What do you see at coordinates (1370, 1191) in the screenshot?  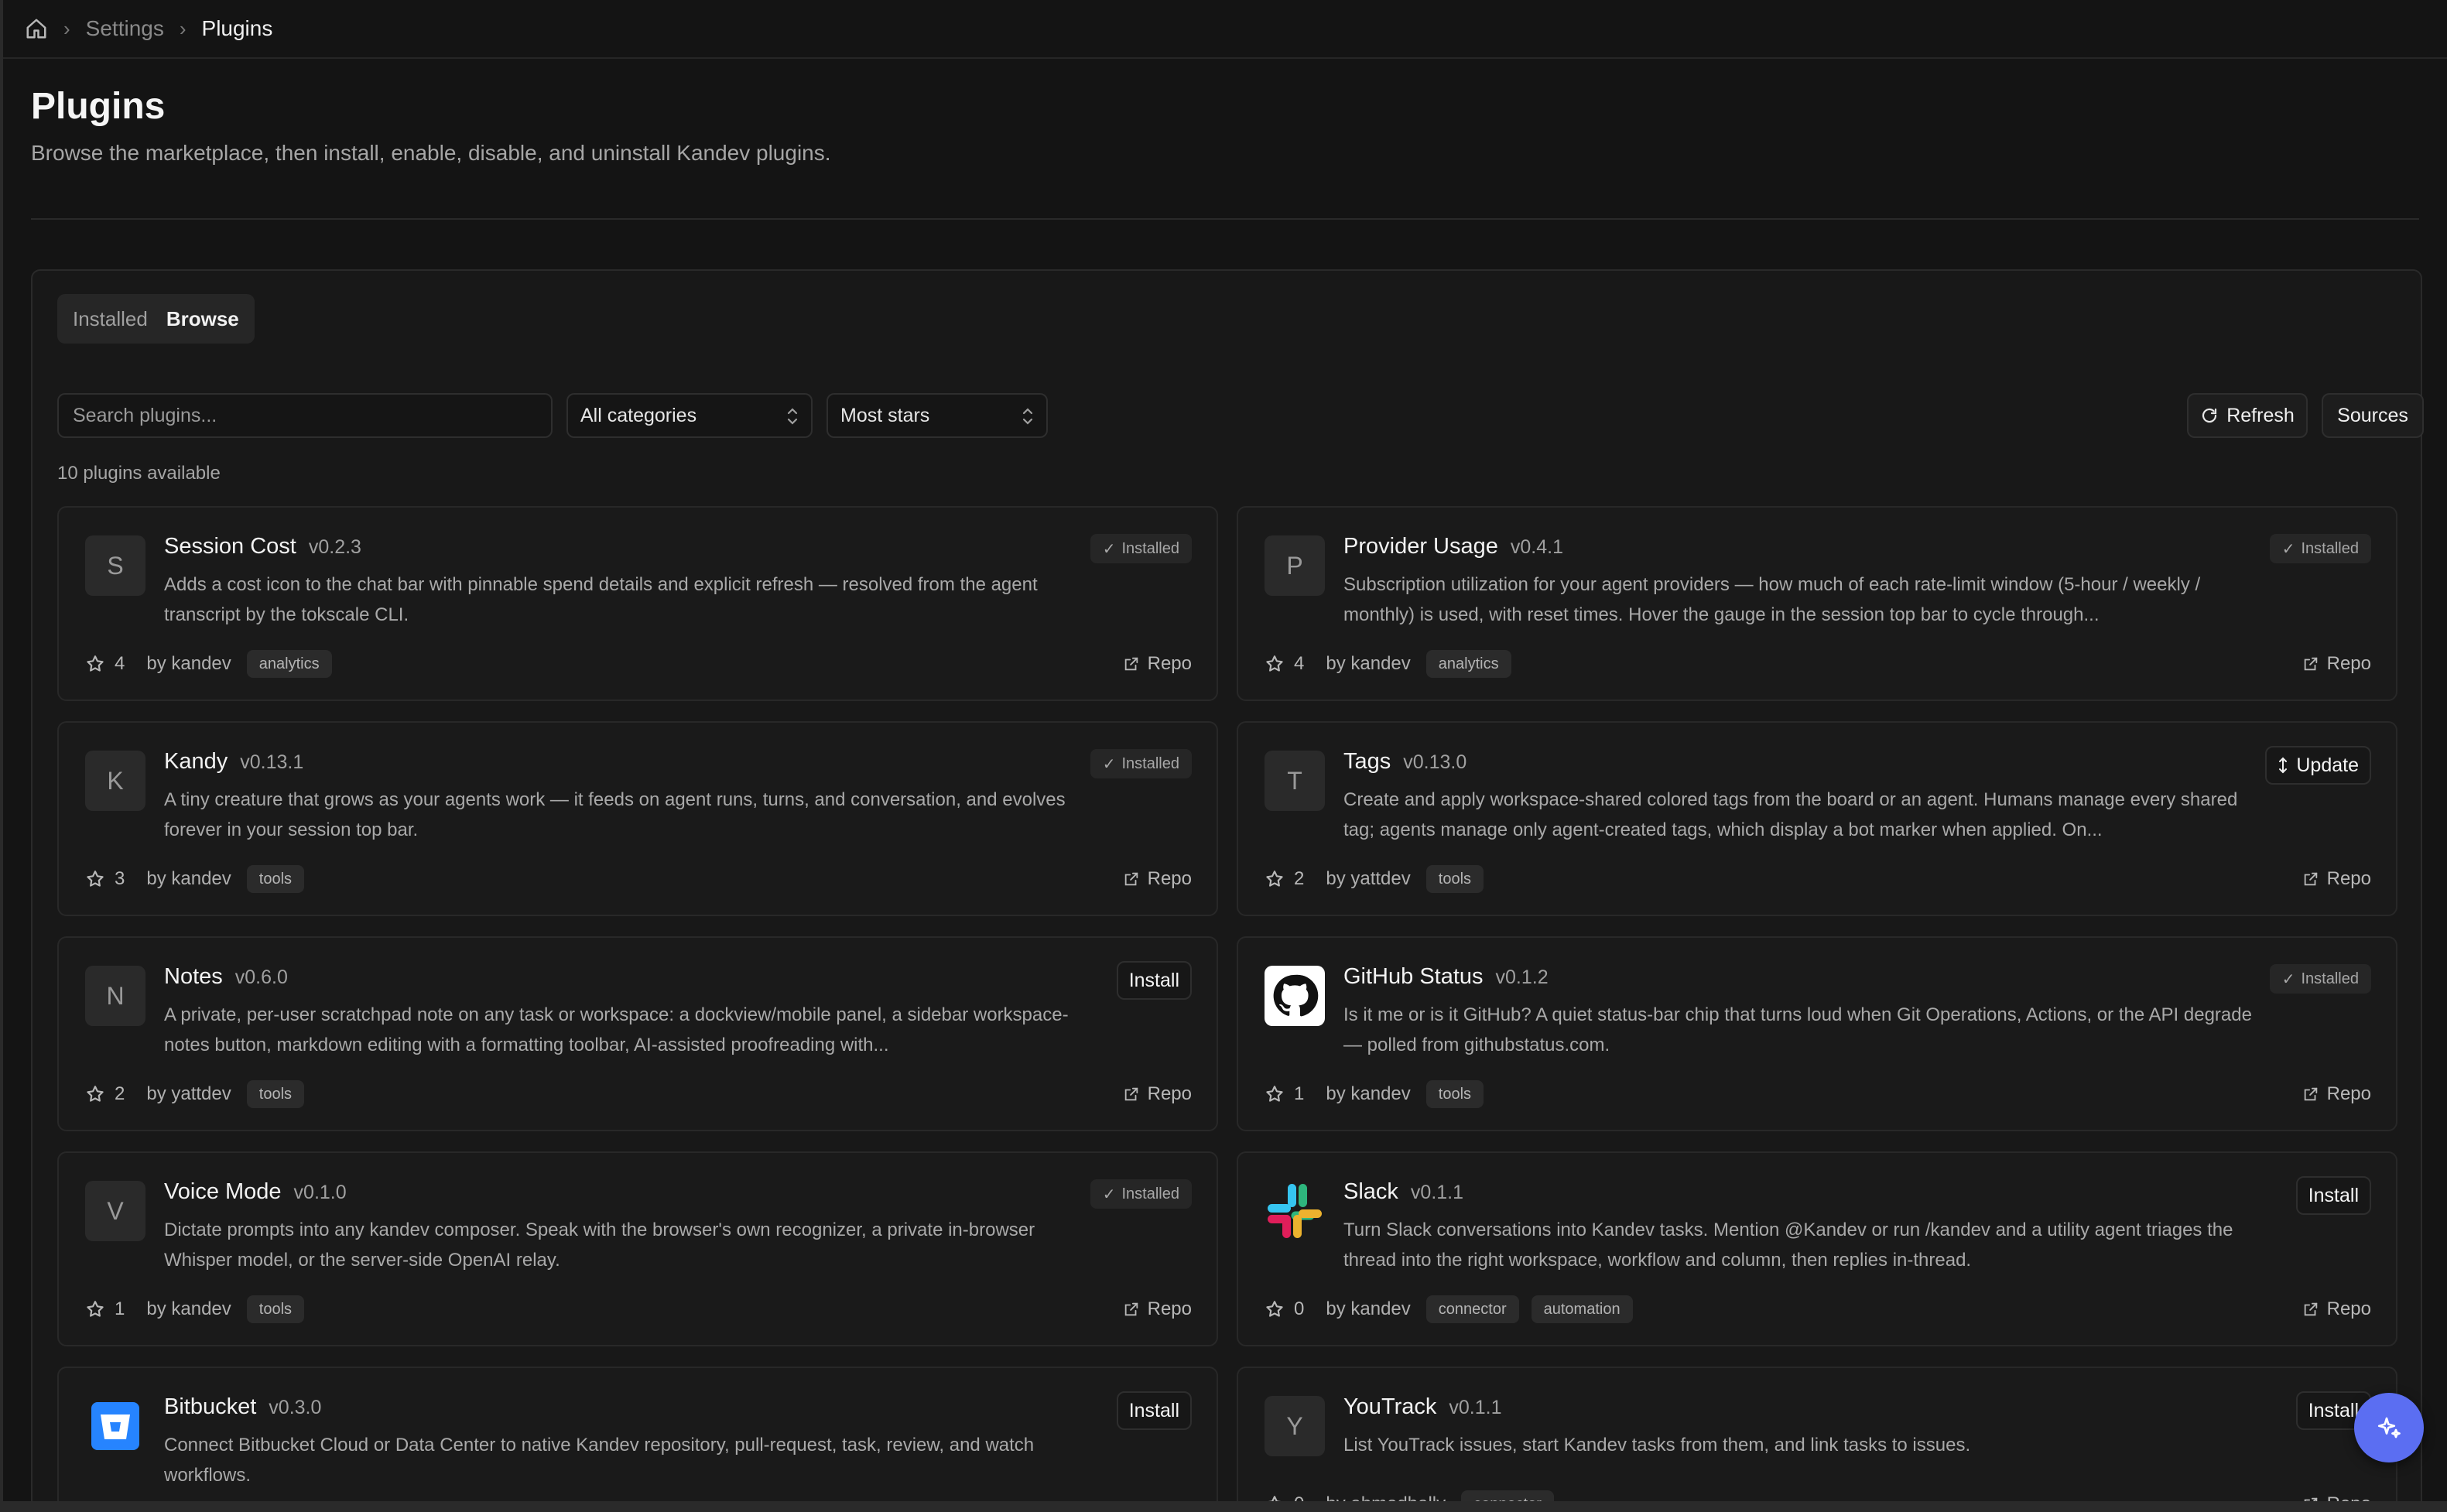 I see `plugin-name: Slack` at bounding box center [1370, 1191].